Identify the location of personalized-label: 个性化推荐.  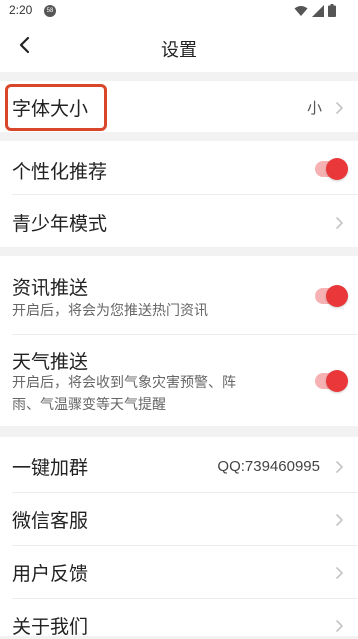
(60, 172).